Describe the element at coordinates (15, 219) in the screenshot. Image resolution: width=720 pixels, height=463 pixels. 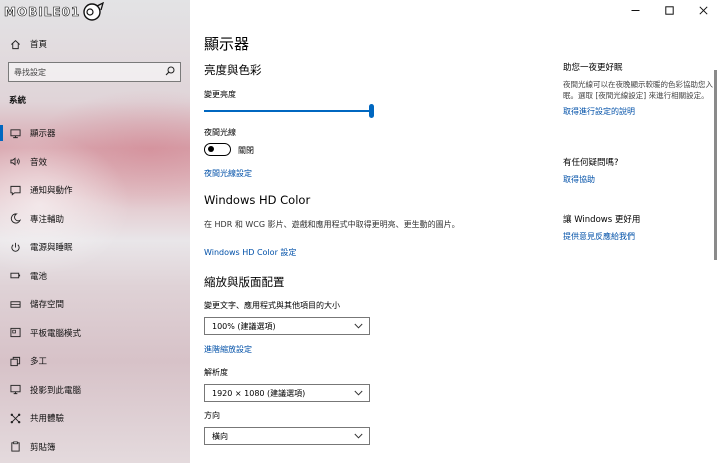
I see `focus-assist-icon` at that location.